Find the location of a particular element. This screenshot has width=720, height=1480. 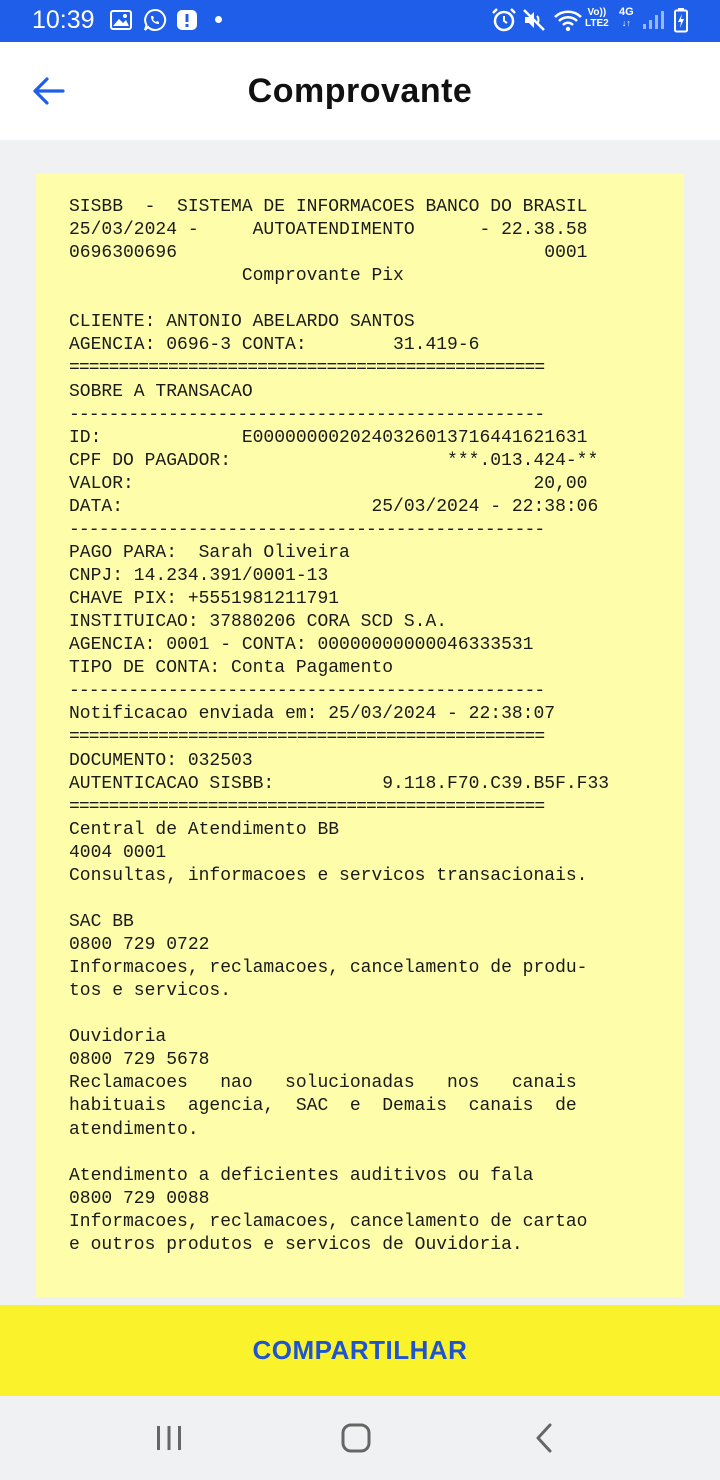

receipt-line: SOBRE A TRANSACAO is located at coordinates (161, 391).